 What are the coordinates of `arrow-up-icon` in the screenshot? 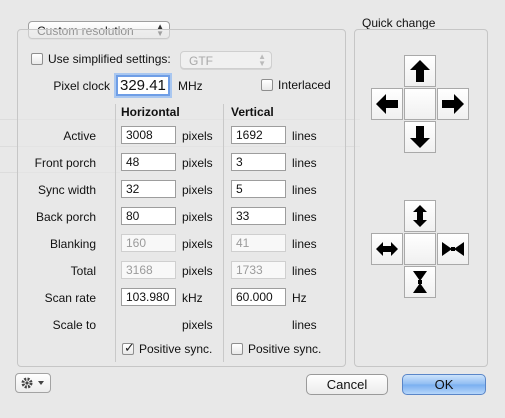 It's located at (420, 71).